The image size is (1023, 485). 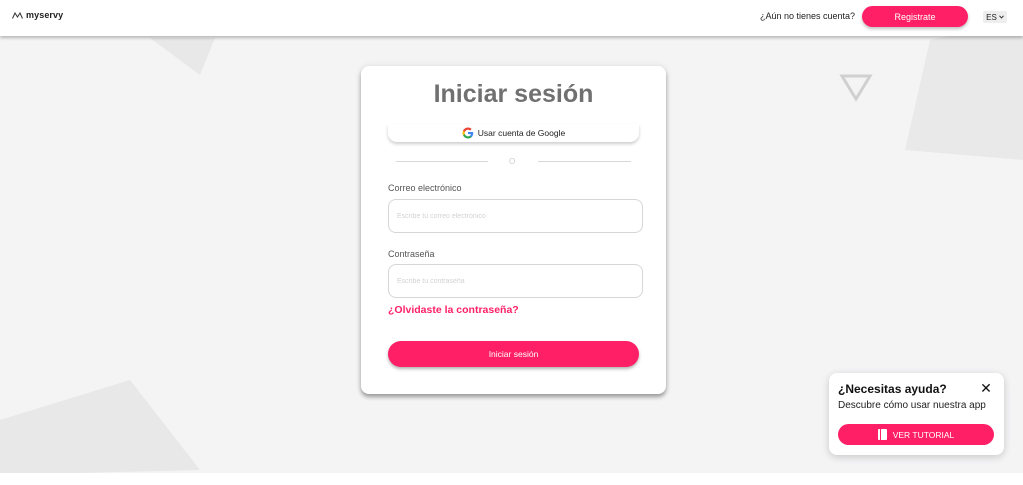 What do you see at coordinates (45, 15) in the screenshot?
I see `logo-text: myservy` at bounding box center [45, 15].